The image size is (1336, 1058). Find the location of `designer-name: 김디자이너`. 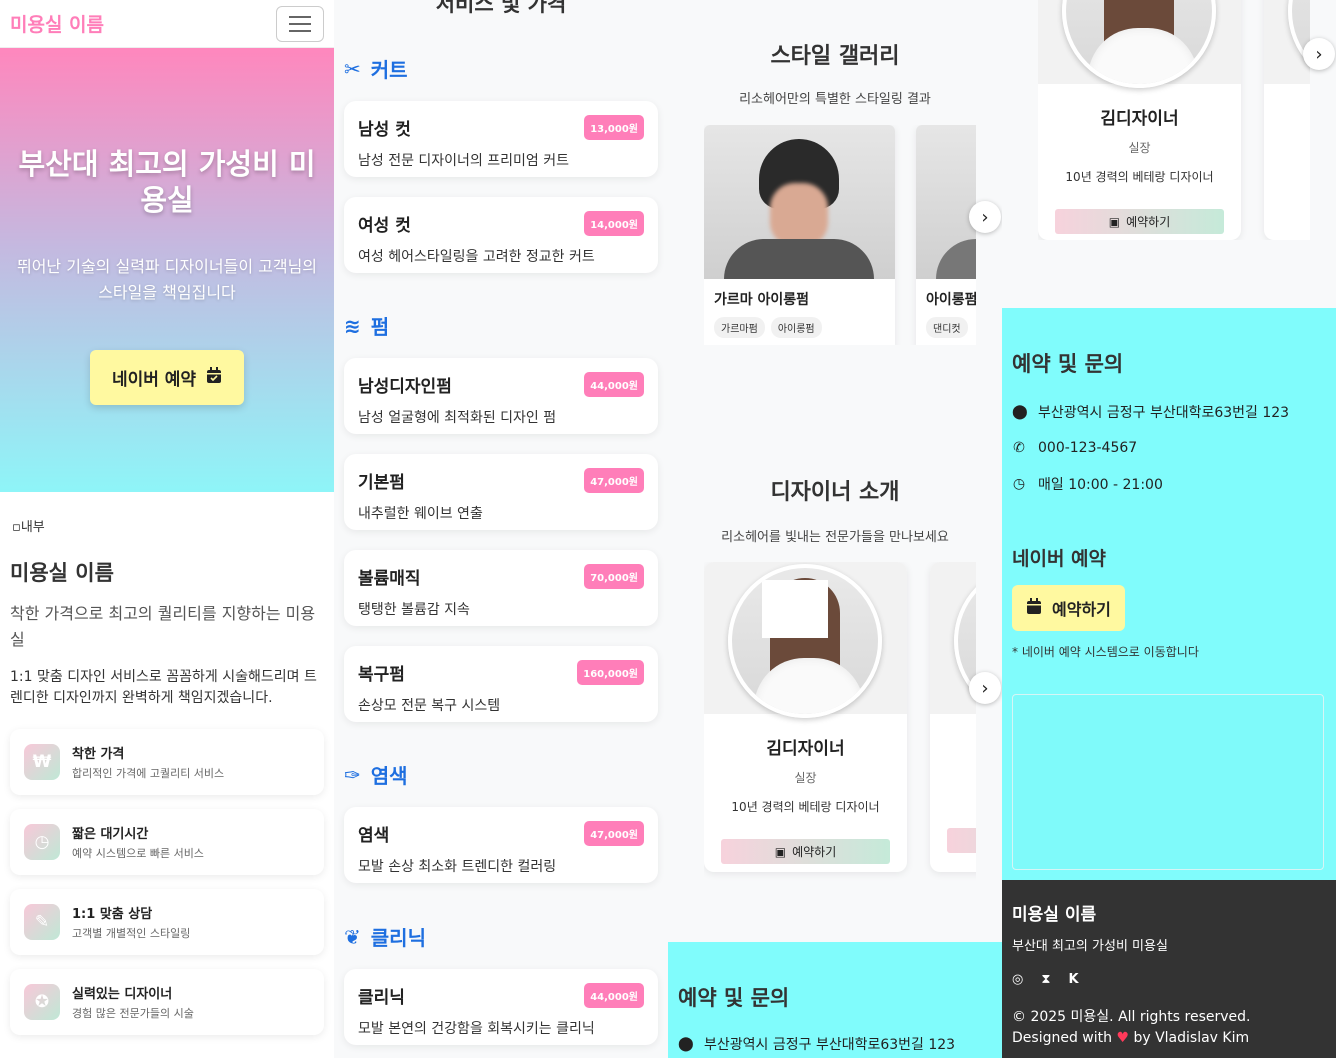

designer-name: 김디자이너 is located at coordinates (805, 749).